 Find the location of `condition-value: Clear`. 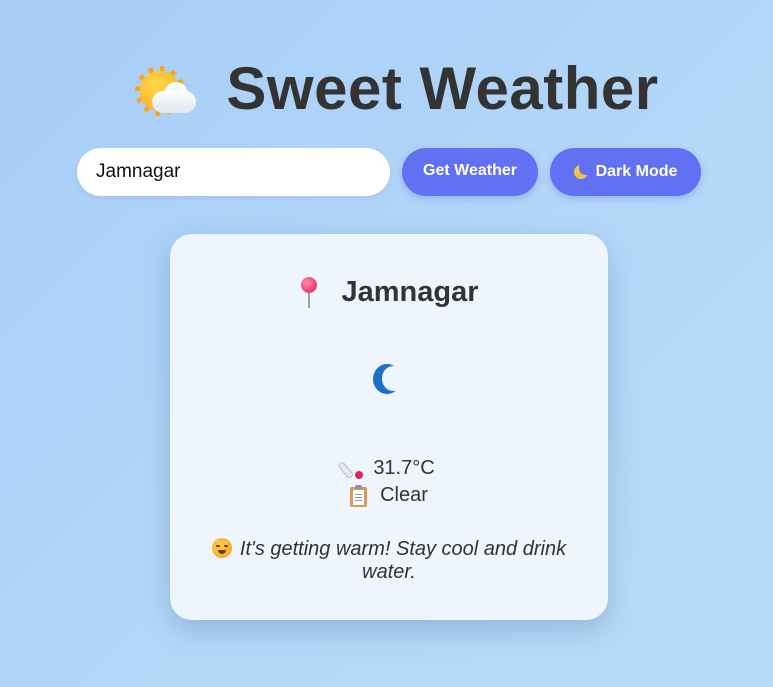

condition-value: Clear is located at coordinates (404, 495).